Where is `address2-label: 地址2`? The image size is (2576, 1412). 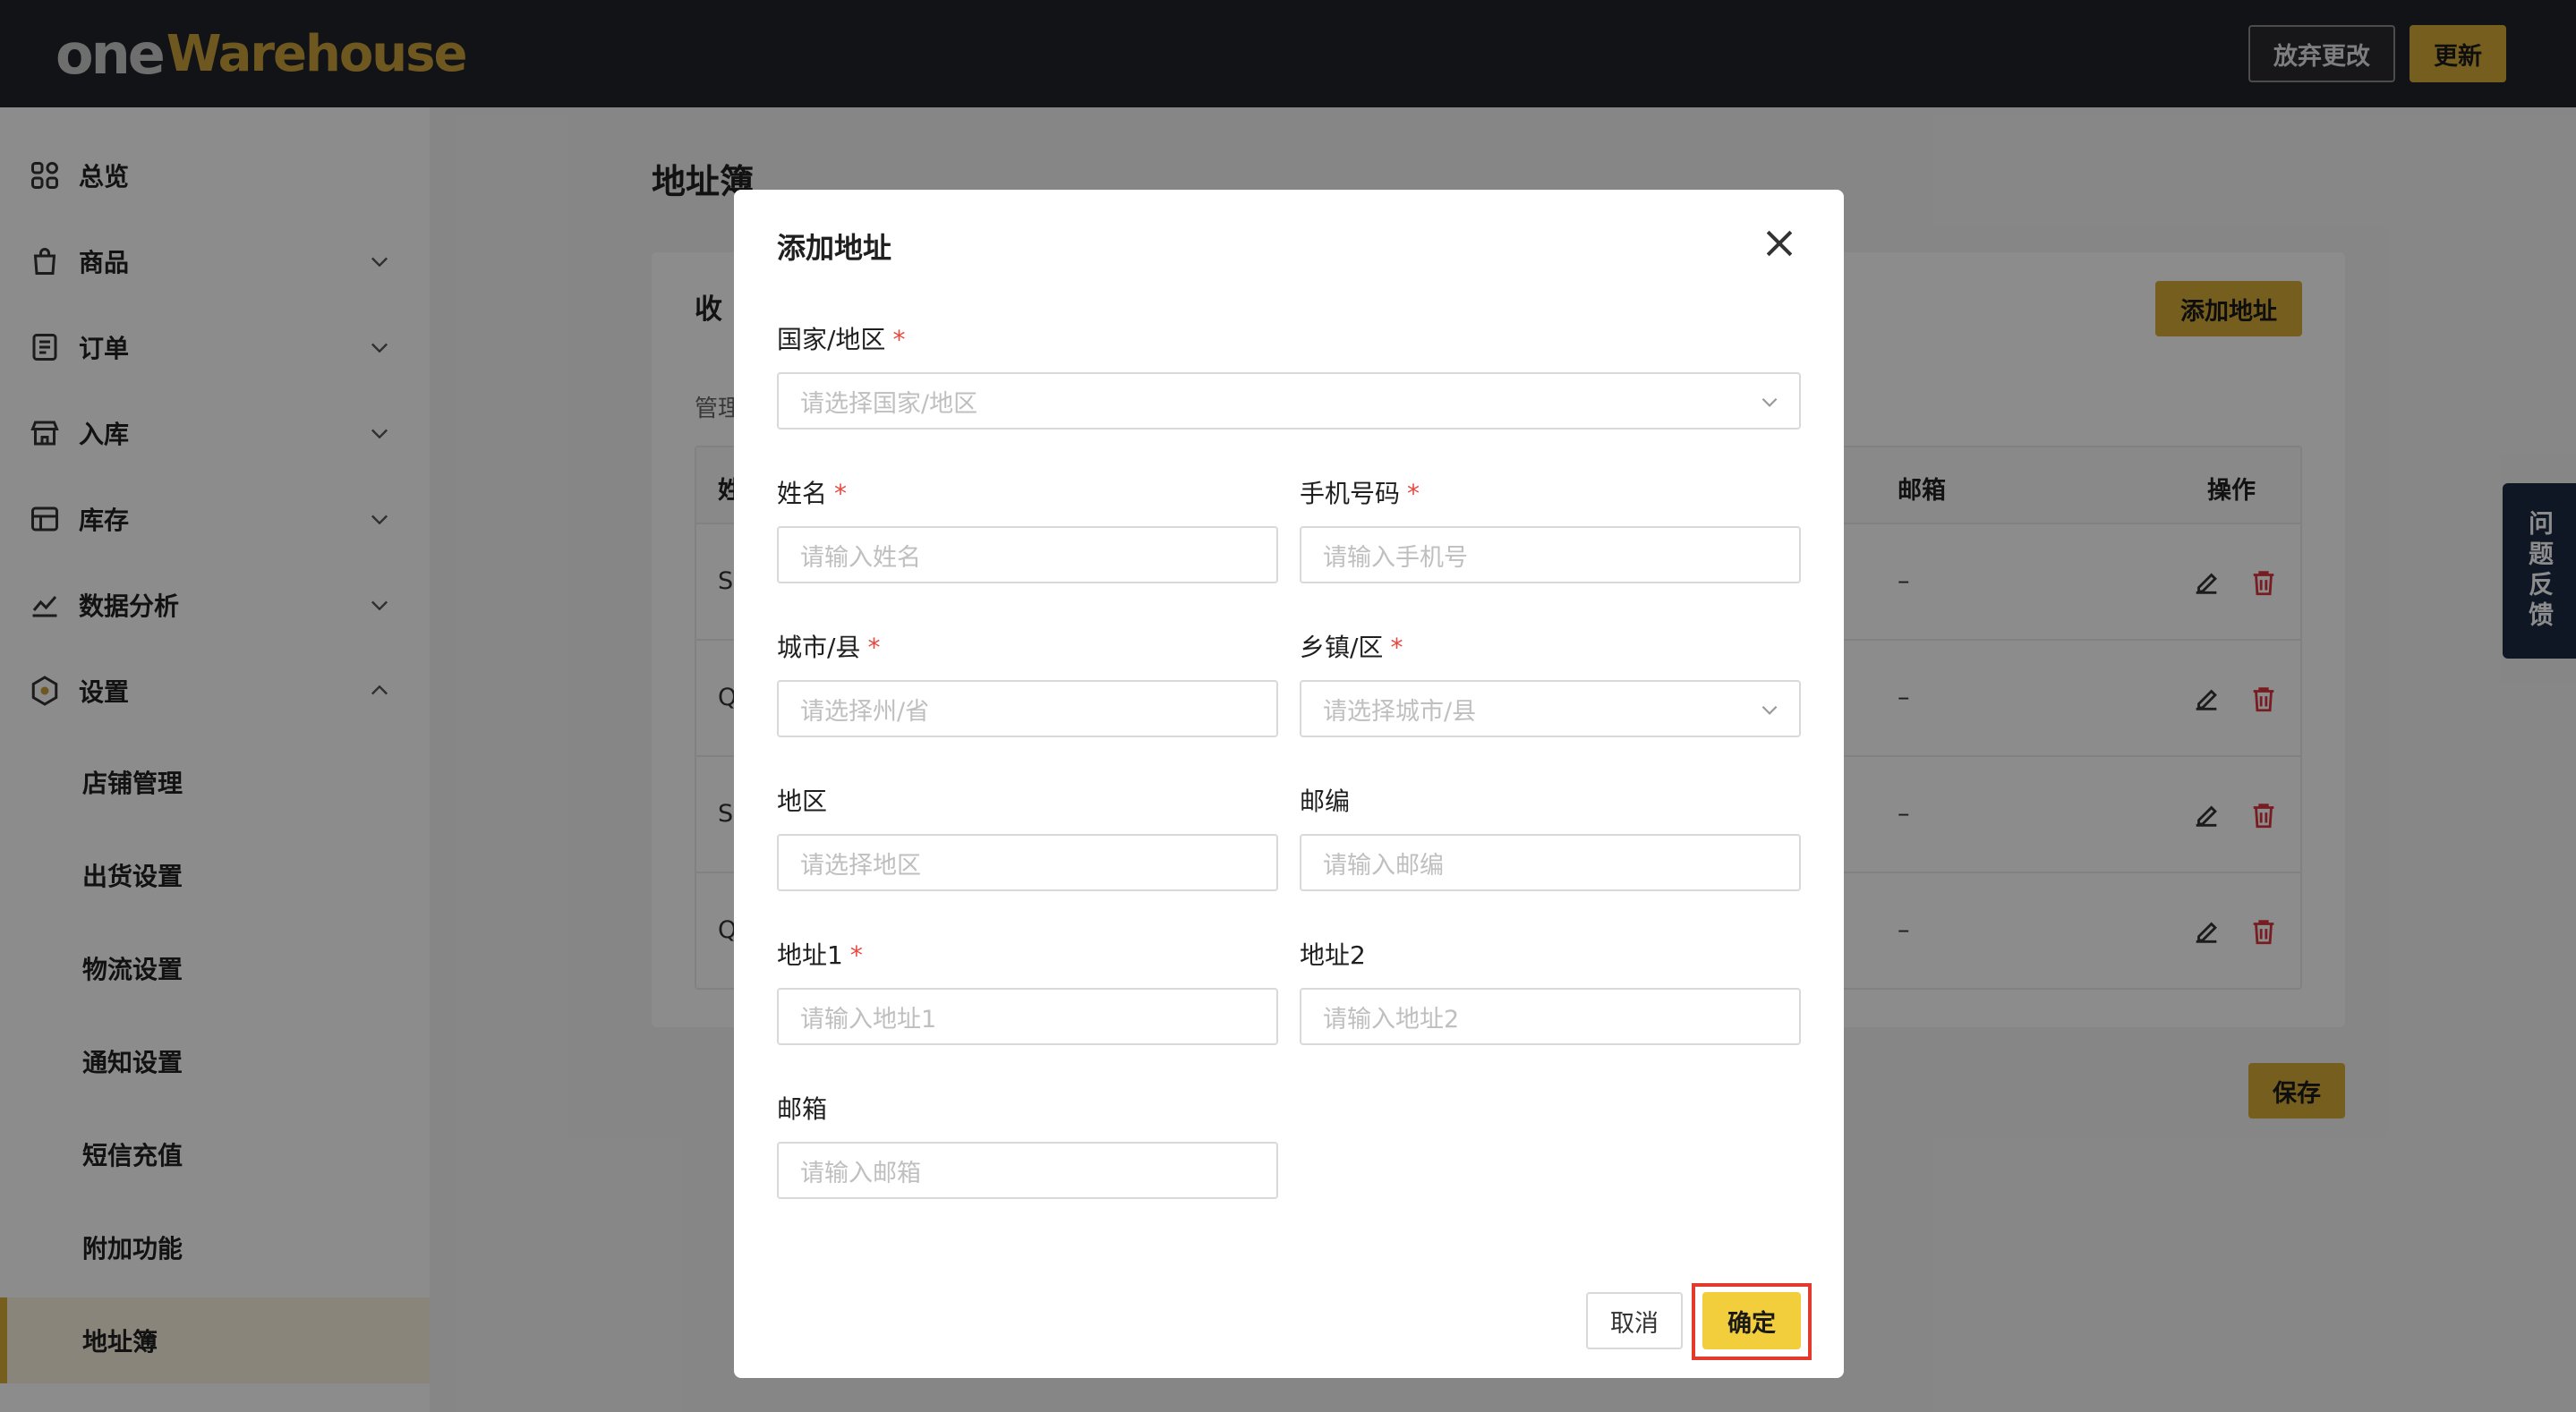
address2-label: 地址2 is located at coordinates (1333, 954).